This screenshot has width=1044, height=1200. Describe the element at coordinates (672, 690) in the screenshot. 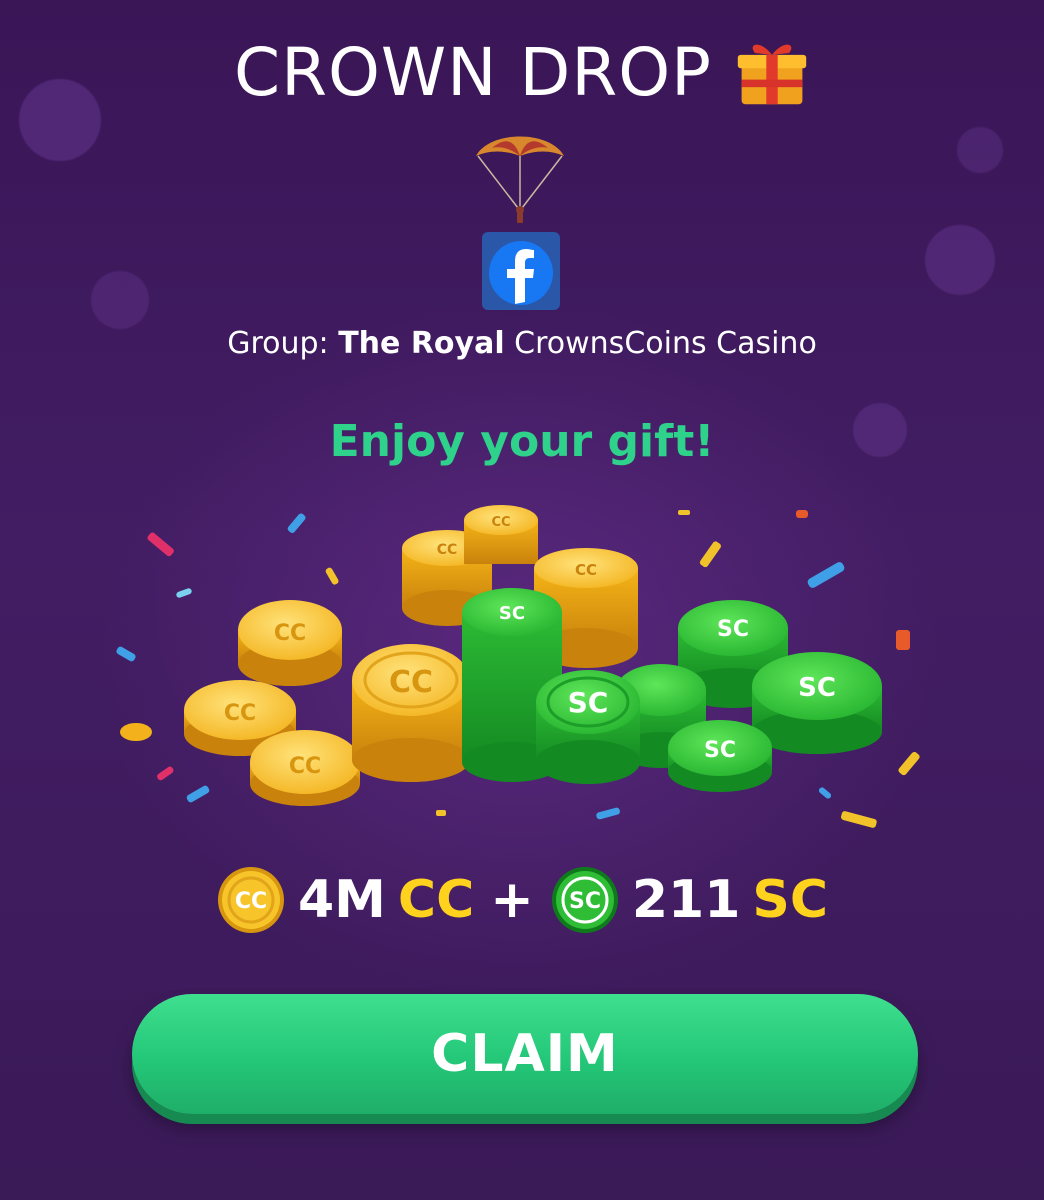

I see `green-coins: SC SC SC SC SC` at that location.